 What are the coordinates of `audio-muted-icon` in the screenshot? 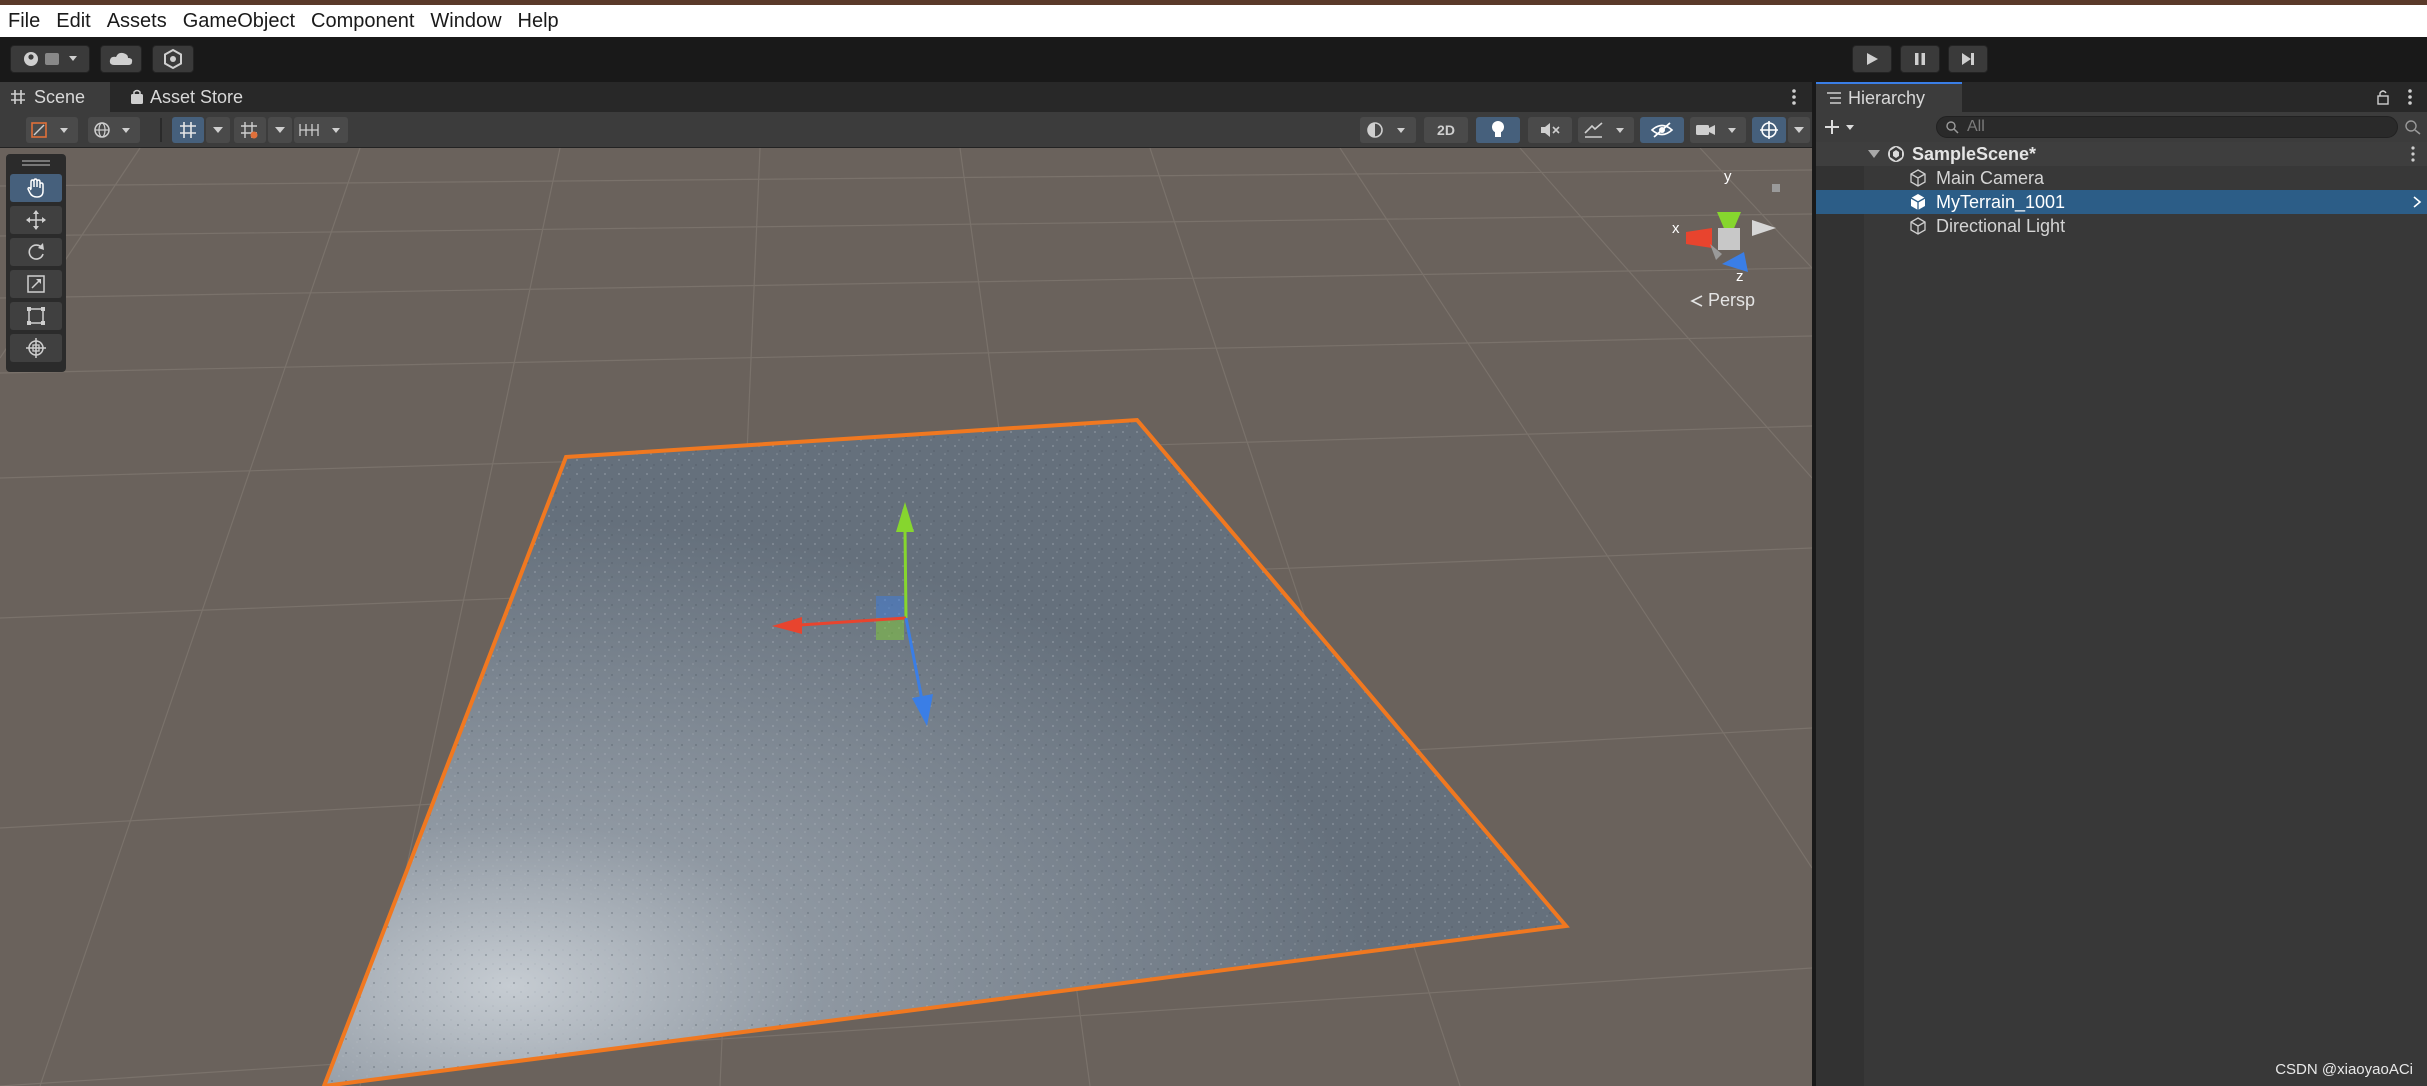 It's located at (1550, 130).